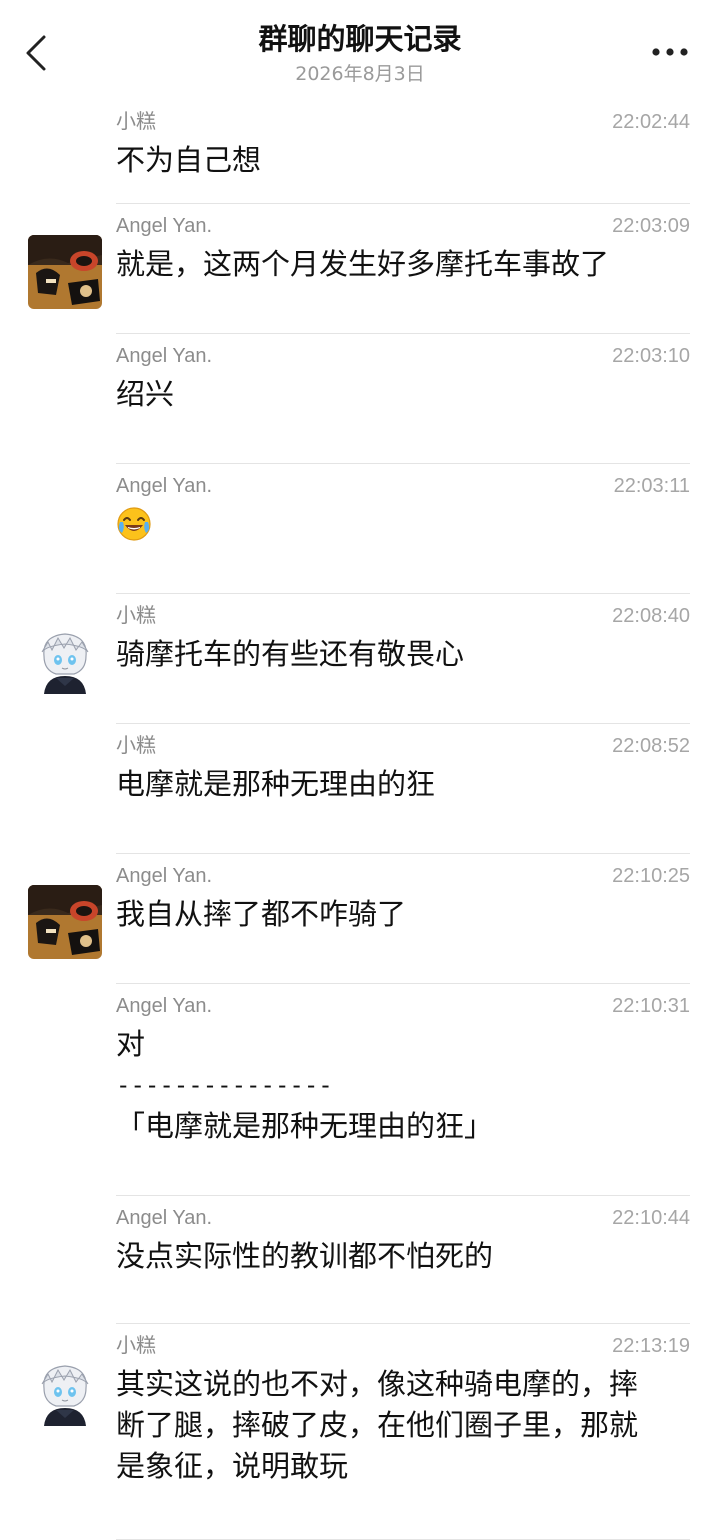 This screenshot has height=1540, width=720. What do you see at coordinates (305, 1126) in the screenshot?
I see `quoted-text: 「电摩就是那种无理由的狂」` at bounding box center [305, 1126].